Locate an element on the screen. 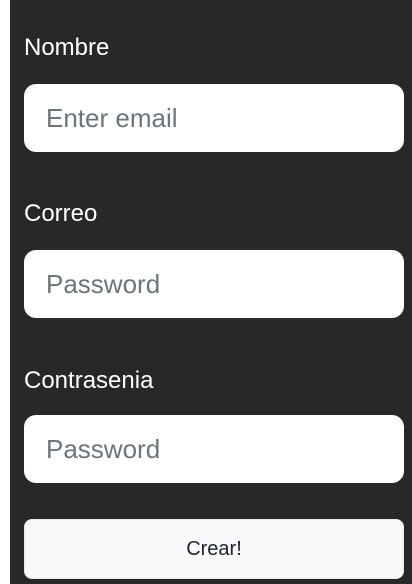 Image resolution: width=412 pixels, height=584 pixels. crear-button: Crear! is located at coordinates (214, 549).